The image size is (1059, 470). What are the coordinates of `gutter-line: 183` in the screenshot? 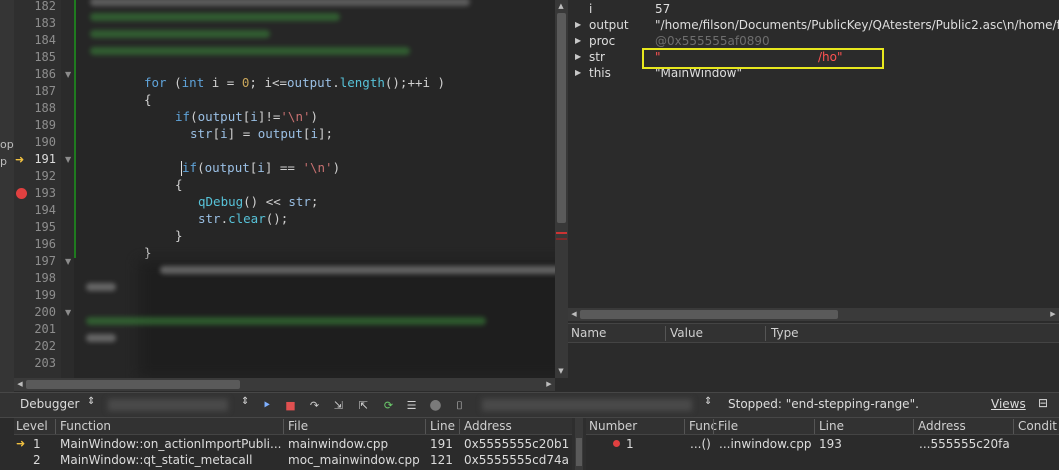 It's located at (37, 23).